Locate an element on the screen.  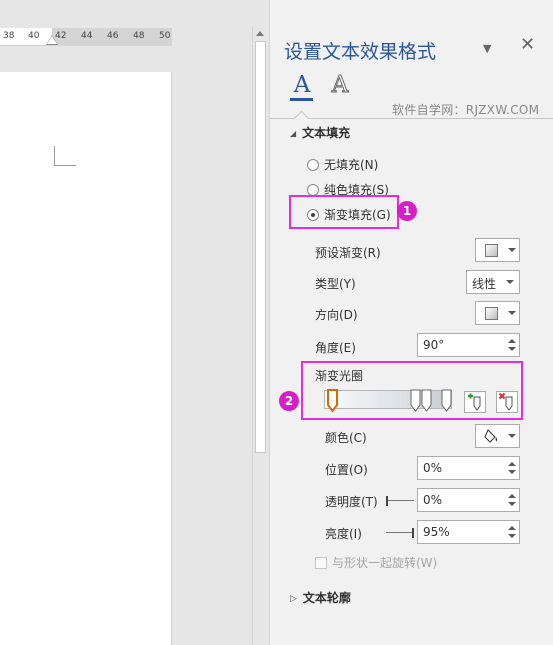
brightness-spinner is located at coordinates (468, 532).